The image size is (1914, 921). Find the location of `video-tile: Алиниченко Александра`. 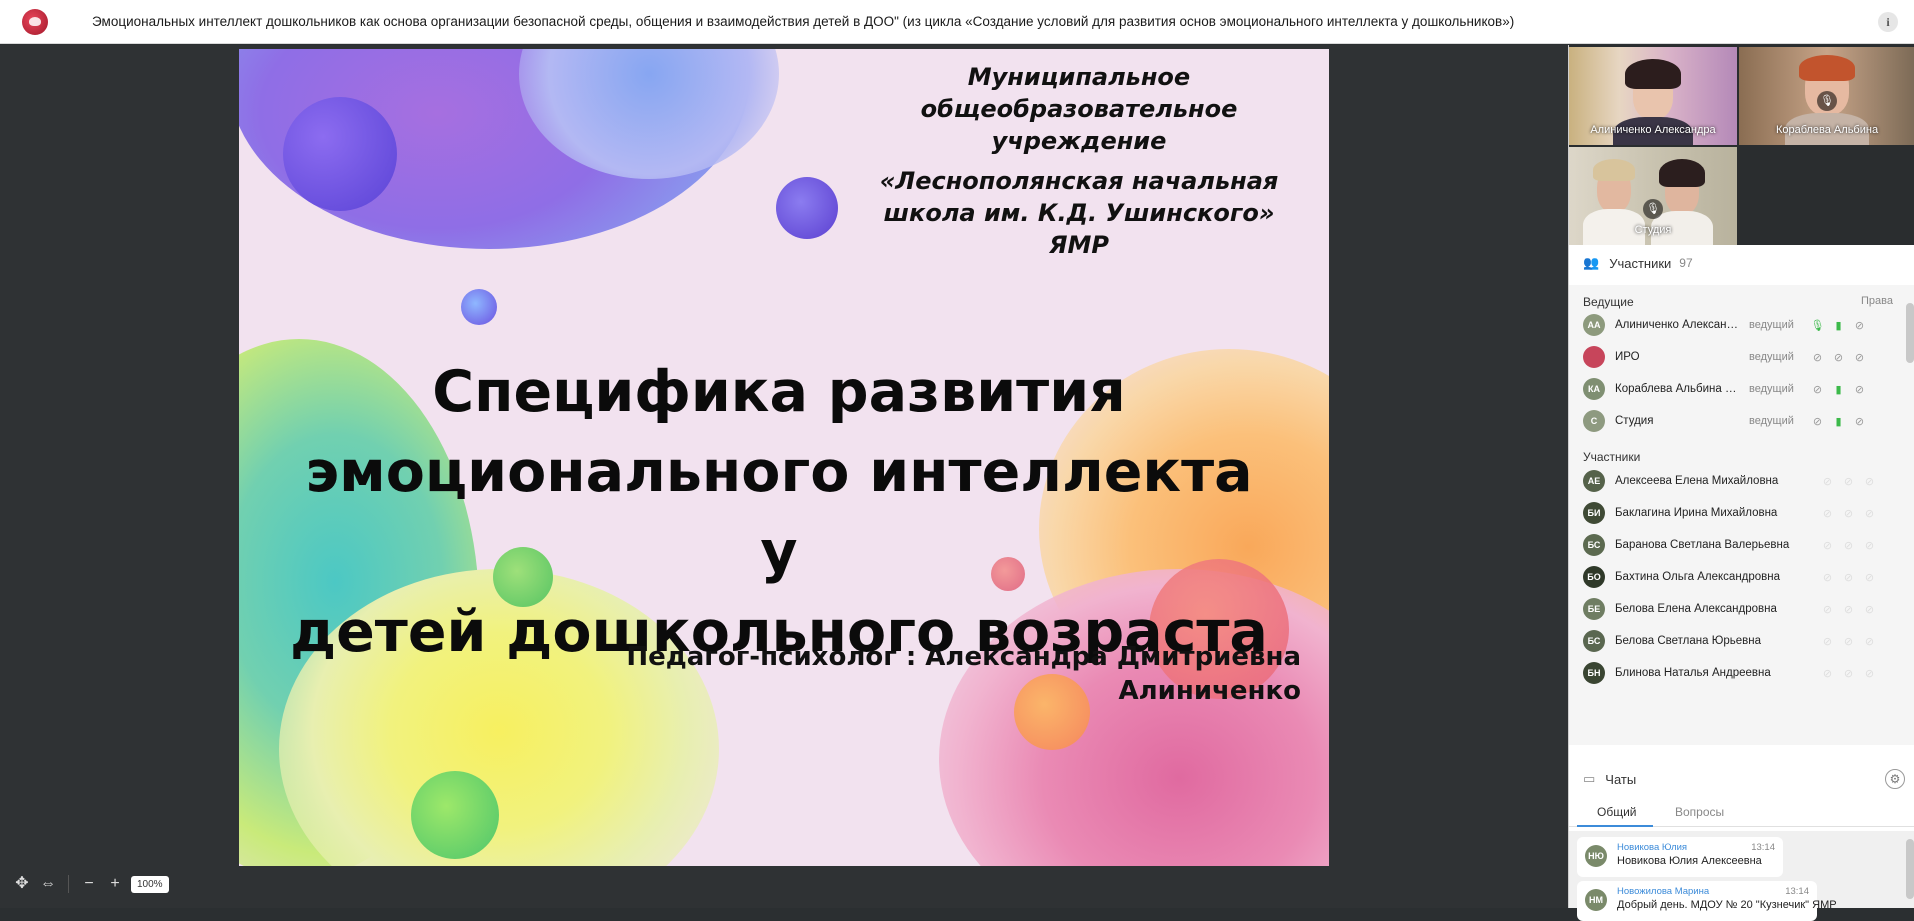

video-tile: Алиниченко Александра is located at coordinates (1653, 96).